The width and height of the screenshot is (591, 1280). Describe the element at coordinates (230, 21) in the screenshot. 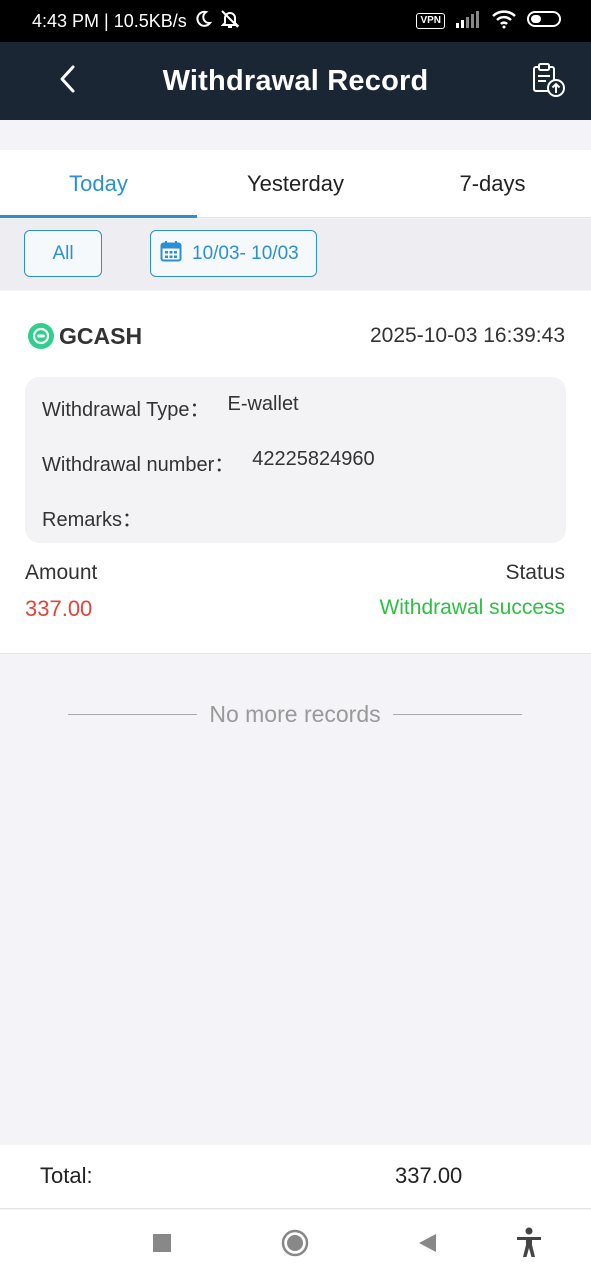

I see `bell-off-icon` at that location.